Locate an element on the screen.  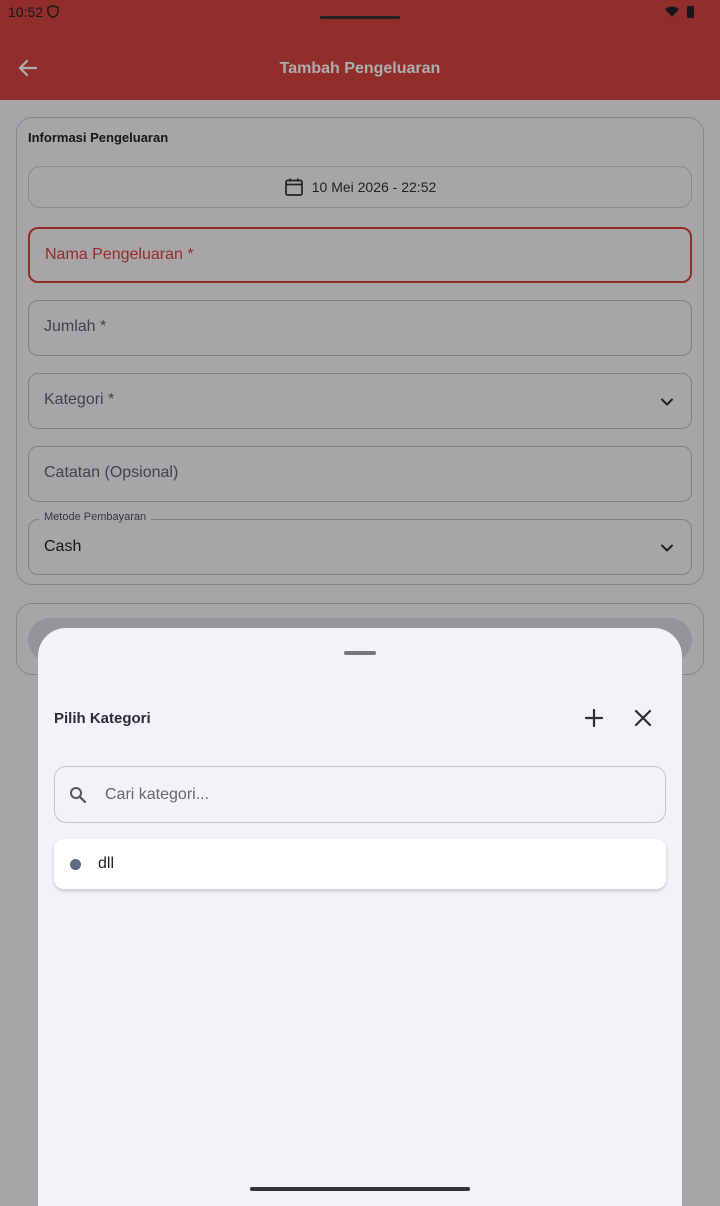
drag-handle is located at coordinates (360, 653).